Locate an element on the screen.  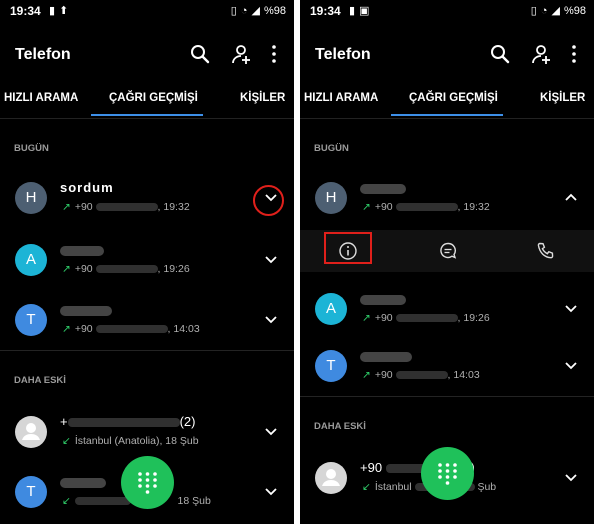
sync-icon: ◔ is located at coordinates (244, 11).